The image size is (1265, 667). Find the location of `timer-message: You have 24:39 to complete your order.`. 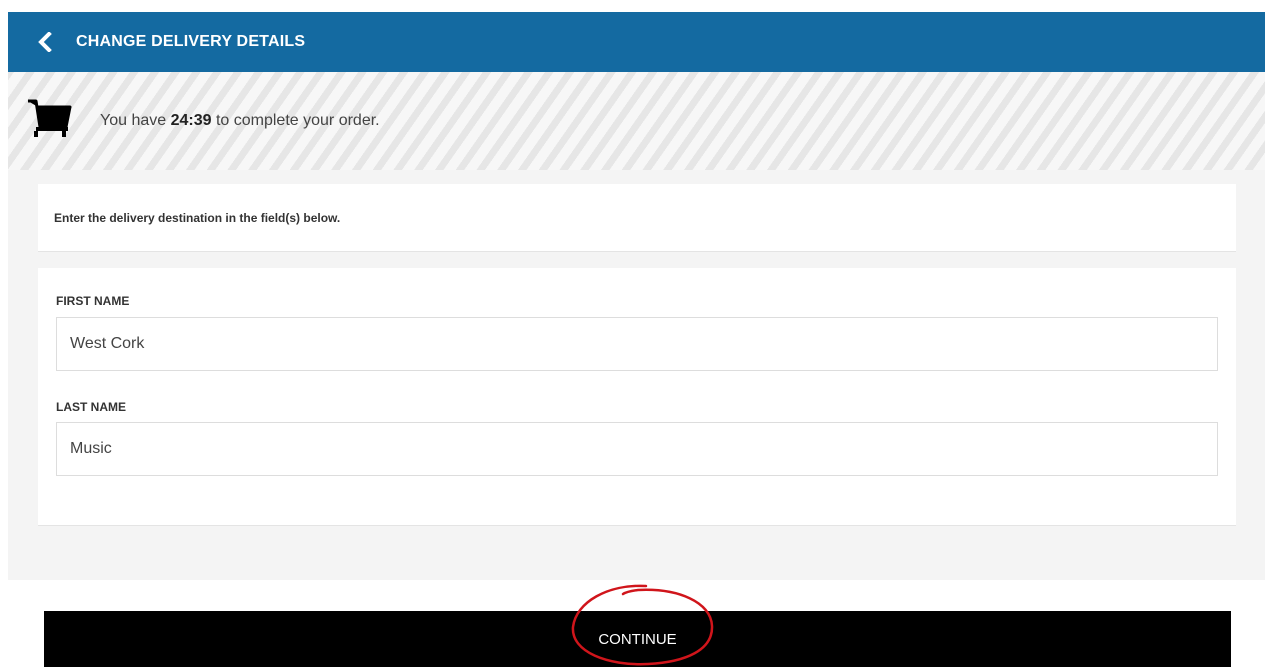

timer-message: You have 24:39 to complete your order. is located at coordinates (240, 121).